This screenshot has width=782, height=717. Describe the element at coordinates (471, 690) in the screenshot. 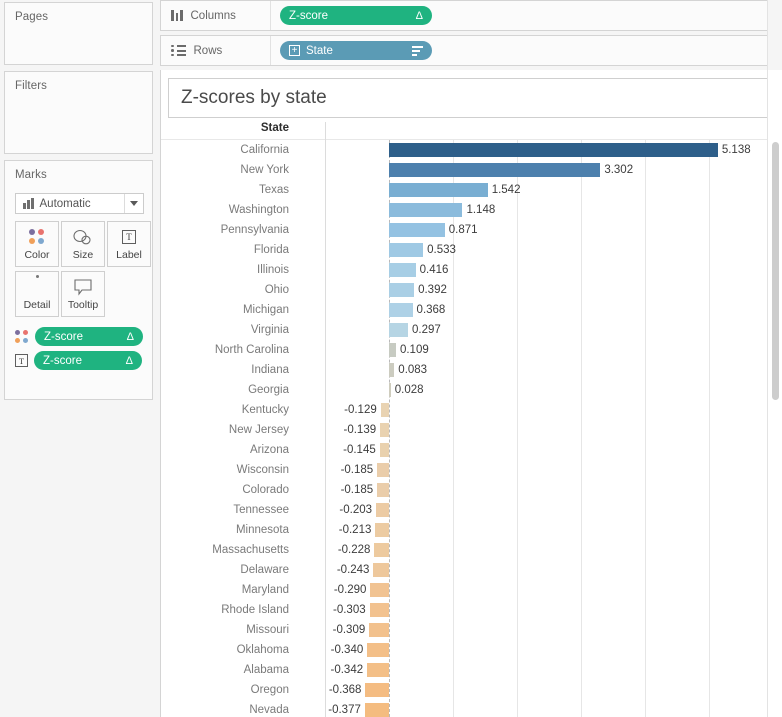

I see `bar-row: Oregon -0.368` at that location.